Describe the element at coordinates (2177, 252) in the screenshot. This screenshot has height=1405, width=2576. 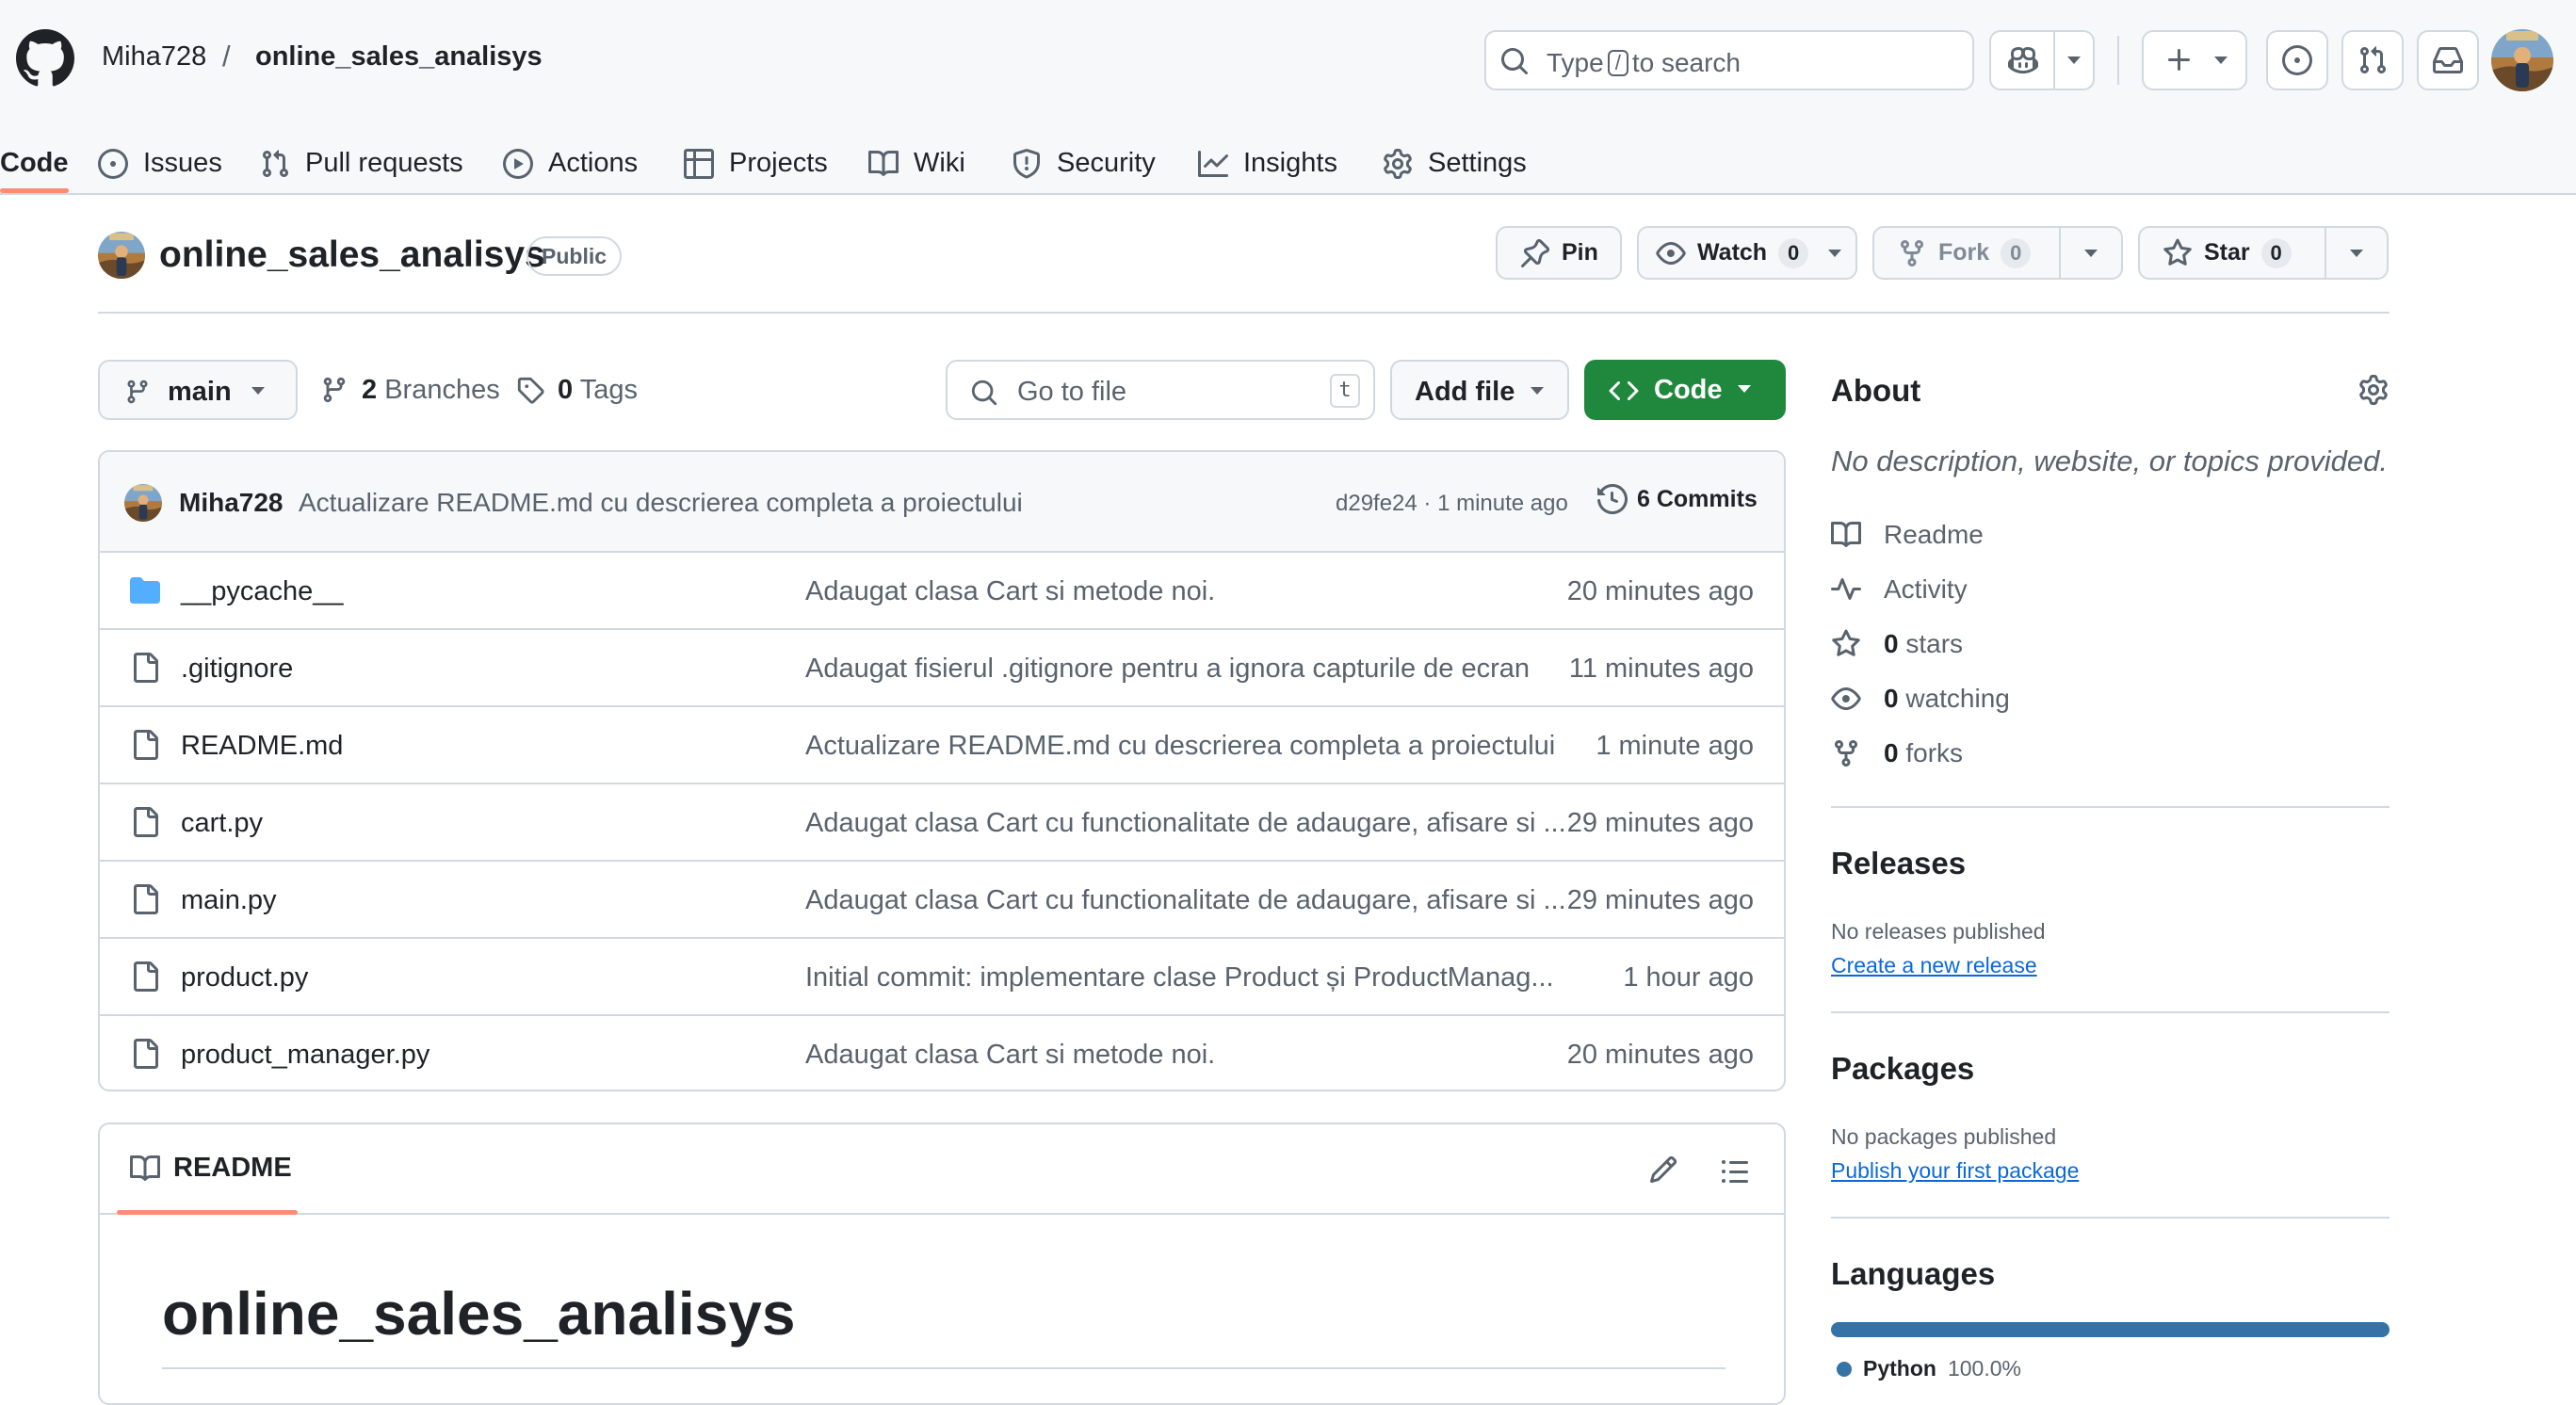
I see `star-icon` at that location.